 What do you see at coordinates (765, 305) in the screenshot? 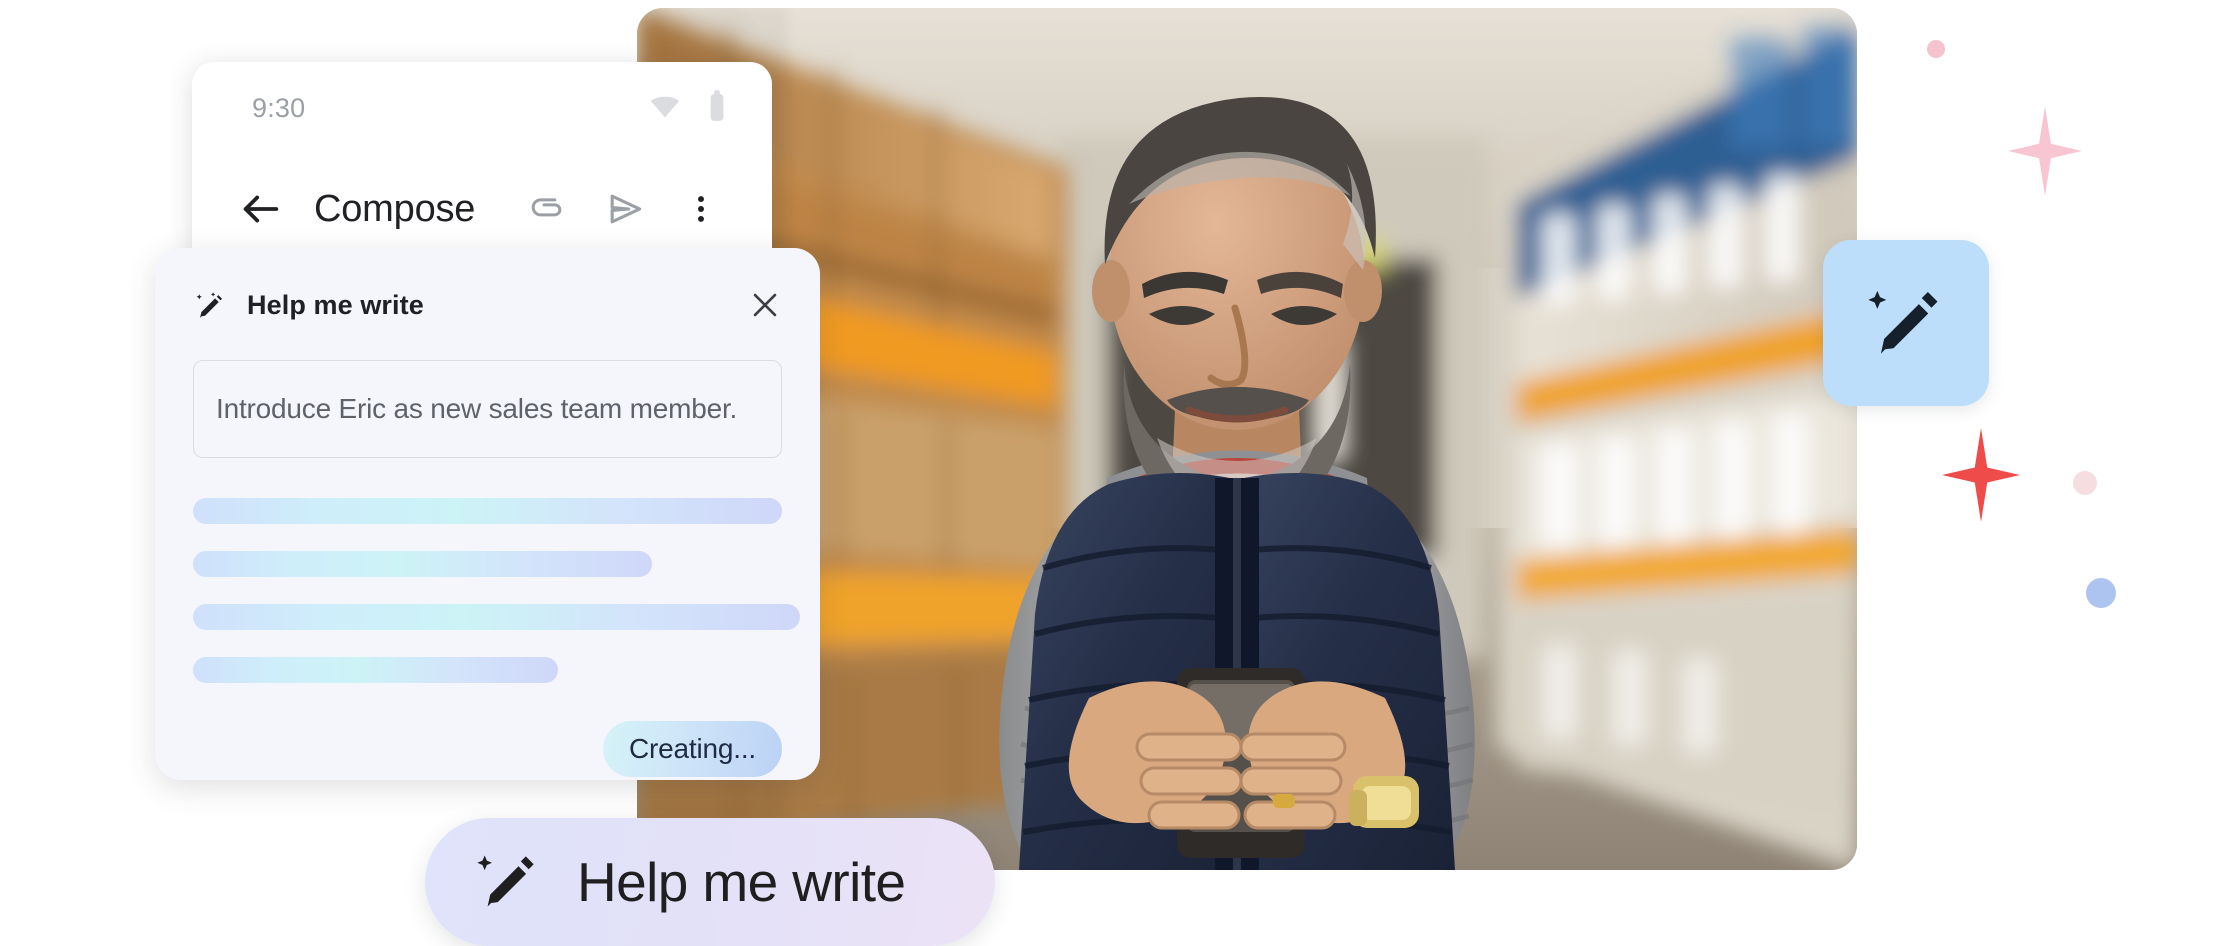
I see `close-icon` at bounding box center [765, 305].